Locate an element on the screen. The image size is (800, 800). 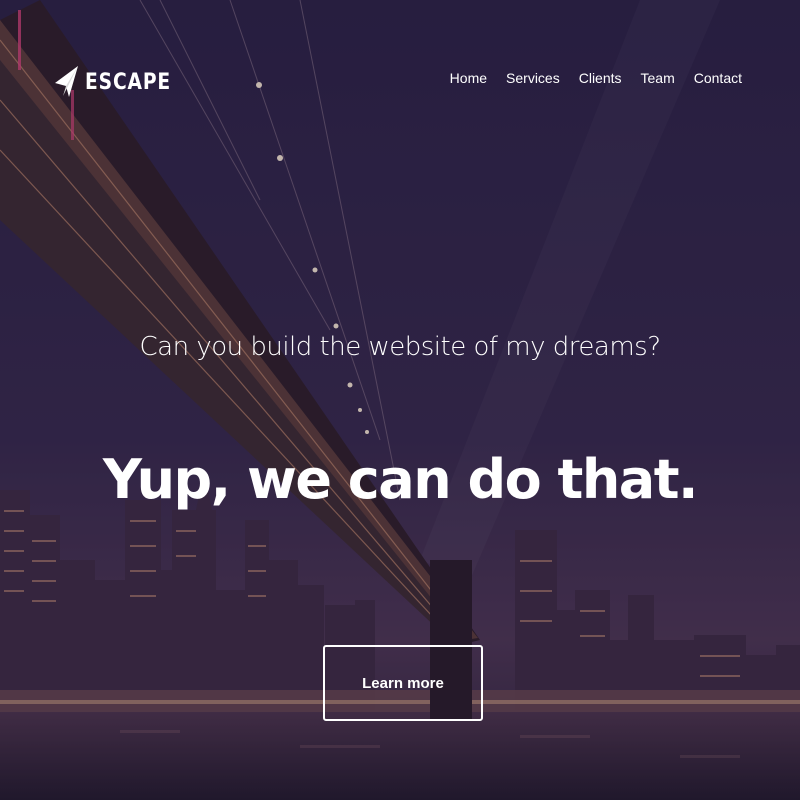
brand-logo: ESCAPE is located at coordinates (120, 82).